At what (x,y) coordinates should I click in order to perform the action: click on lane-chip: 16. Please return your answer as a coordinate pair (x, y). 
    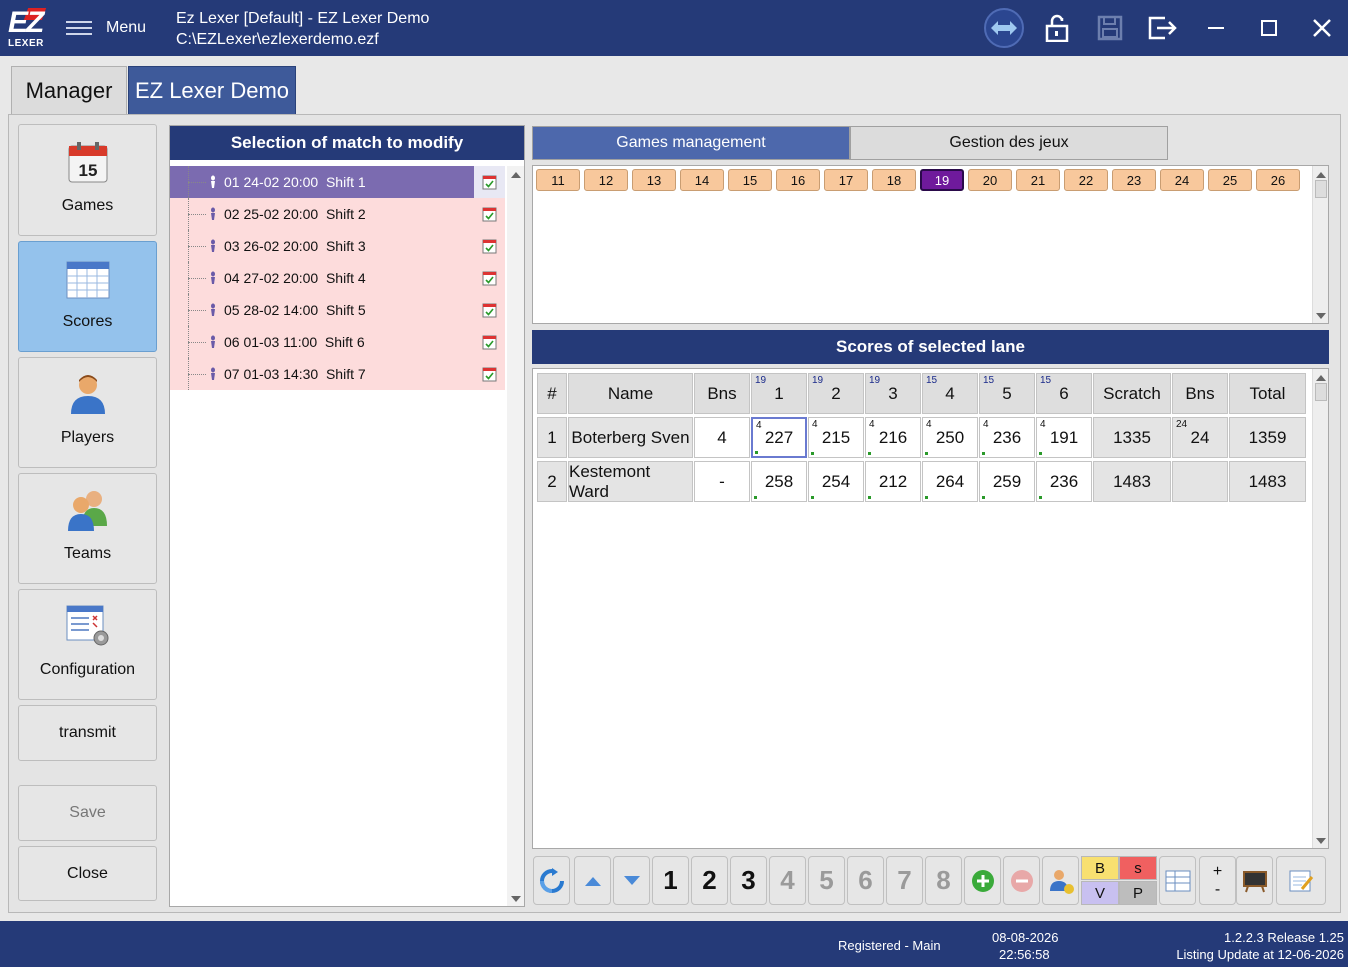
    Looking at the image, I should click on (798, 180).